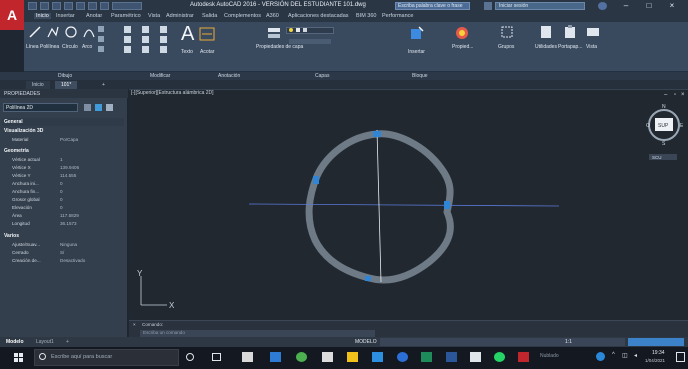 The width and height of the screenshot is (688, 369). What do you see at coordinates (502, 342) in the screenshot?
I see `status-toggles` at bounding box center [502, 342].